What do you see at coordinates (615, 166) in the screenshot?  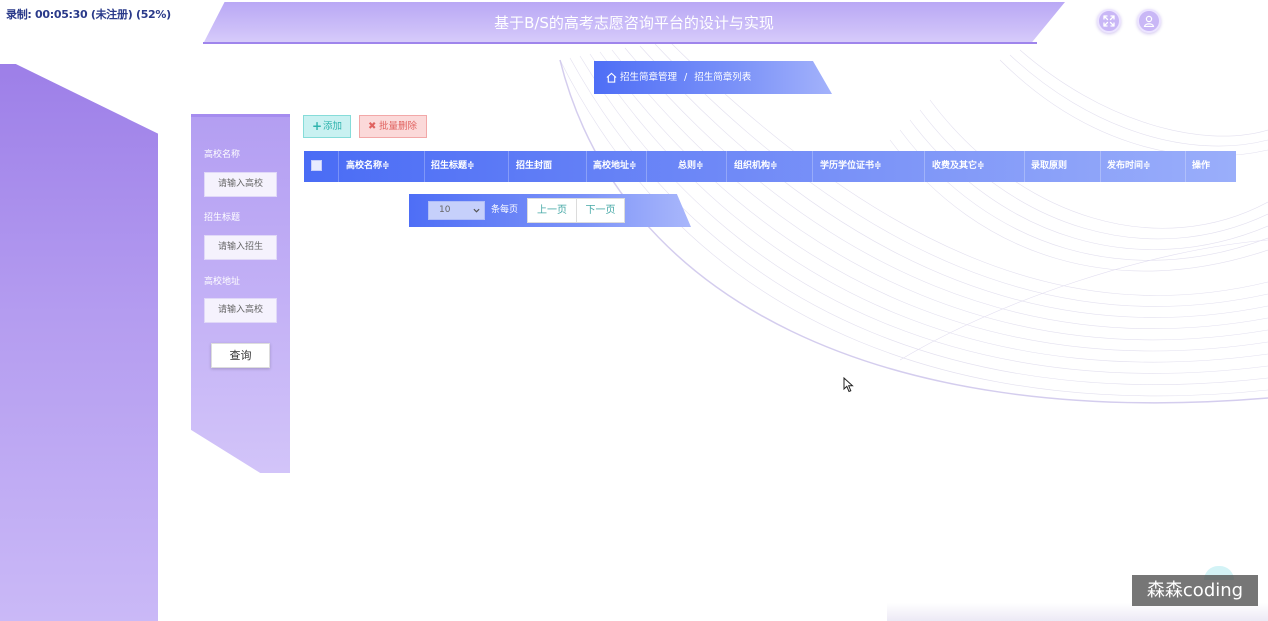 I see `column-header-address: 高校地址≑` at bounding box center [615, 166].